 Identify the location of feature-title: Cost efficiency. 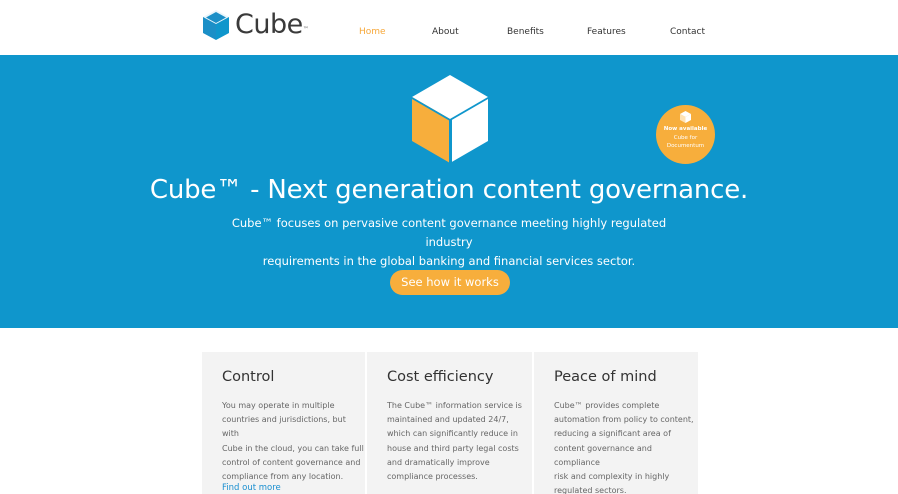
(440, 377).